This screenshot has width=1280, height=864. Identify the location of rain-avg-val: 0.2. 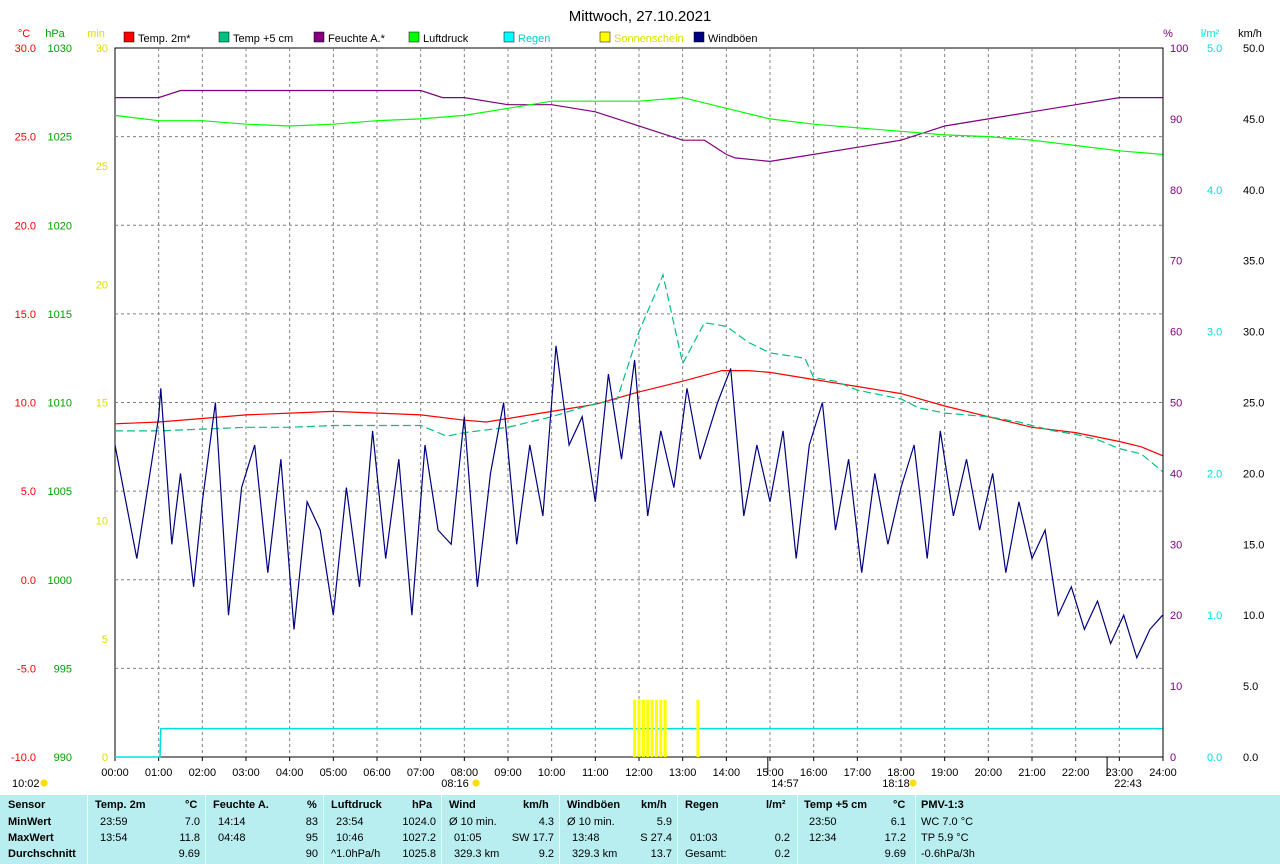
(782, 854).